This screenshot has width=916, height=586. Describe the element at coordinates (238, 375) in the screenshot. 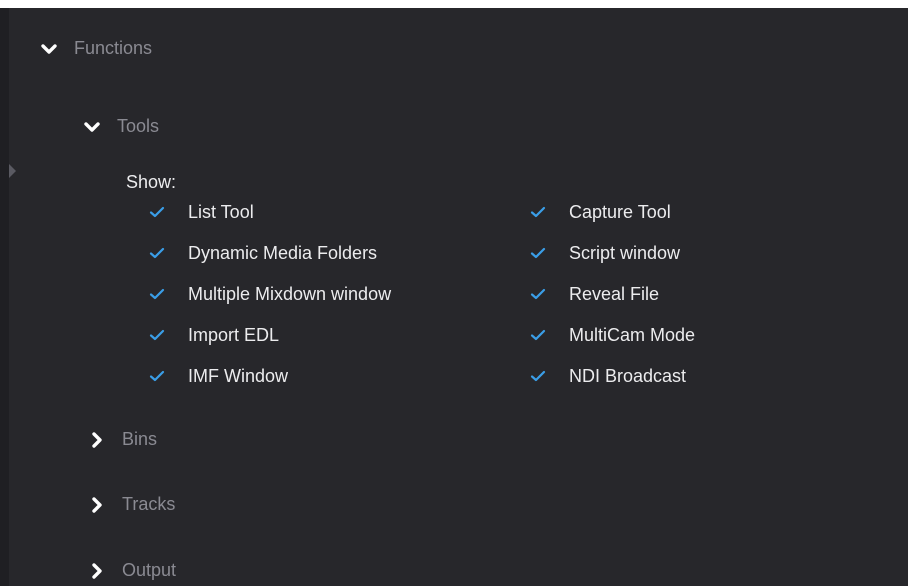

I see `option-label: IMF Window` at that location.